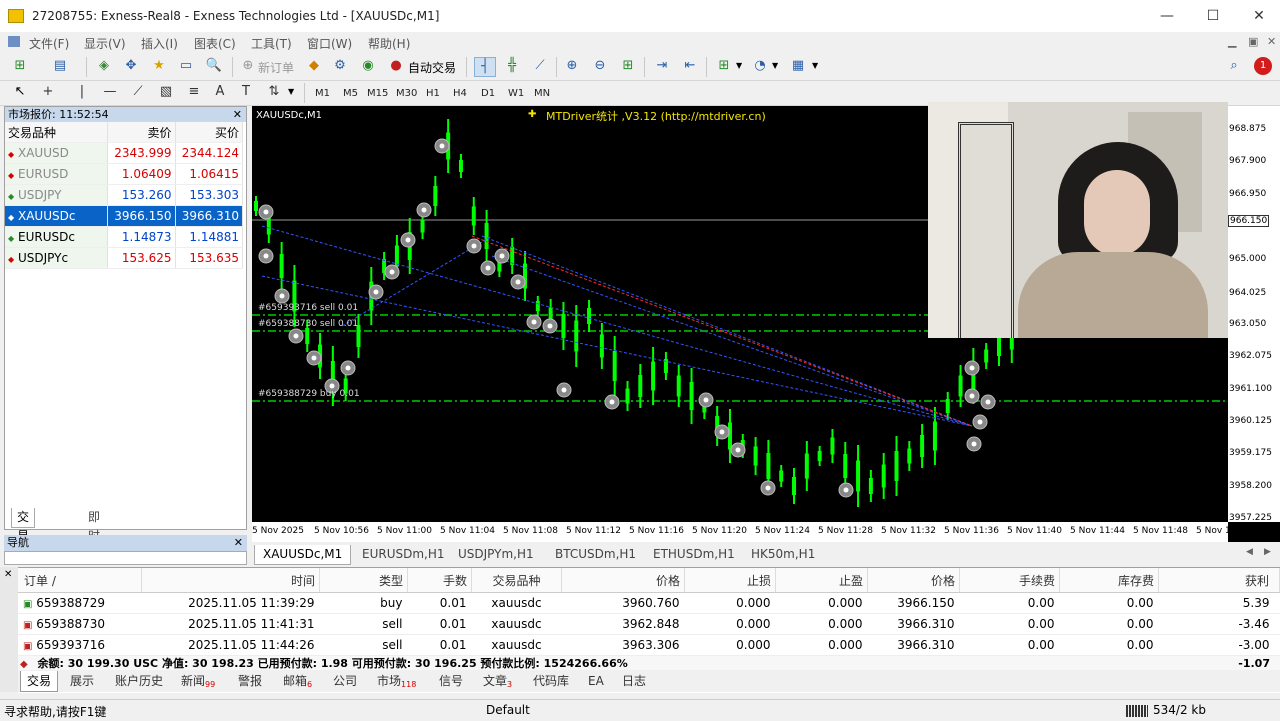  What do you see at coordinates (439, 580) in the screenshot?
I see `column-volume: 手数` at bounding box center [439, 580].